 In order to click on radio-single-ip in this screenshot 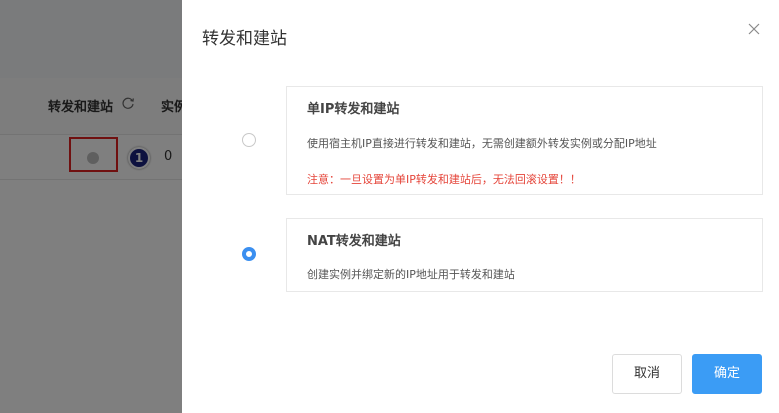, I will do `click(249, 140)`.